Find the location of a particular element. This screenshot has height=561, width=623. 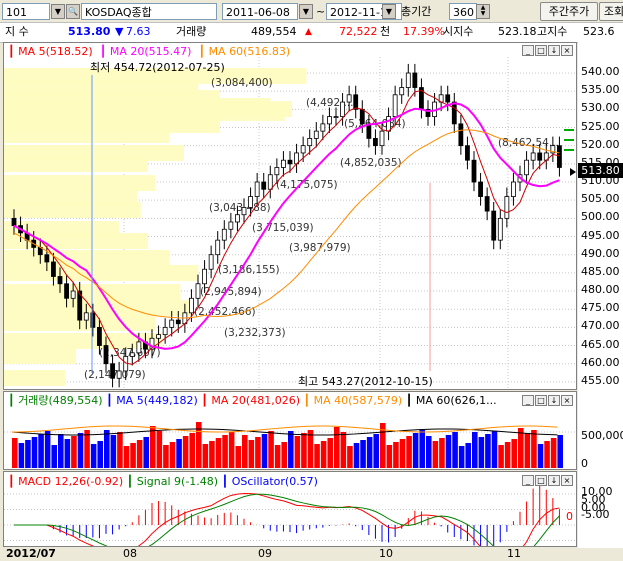

volume-profile-label: (3,232,373) is located at coordinates (255, 333).